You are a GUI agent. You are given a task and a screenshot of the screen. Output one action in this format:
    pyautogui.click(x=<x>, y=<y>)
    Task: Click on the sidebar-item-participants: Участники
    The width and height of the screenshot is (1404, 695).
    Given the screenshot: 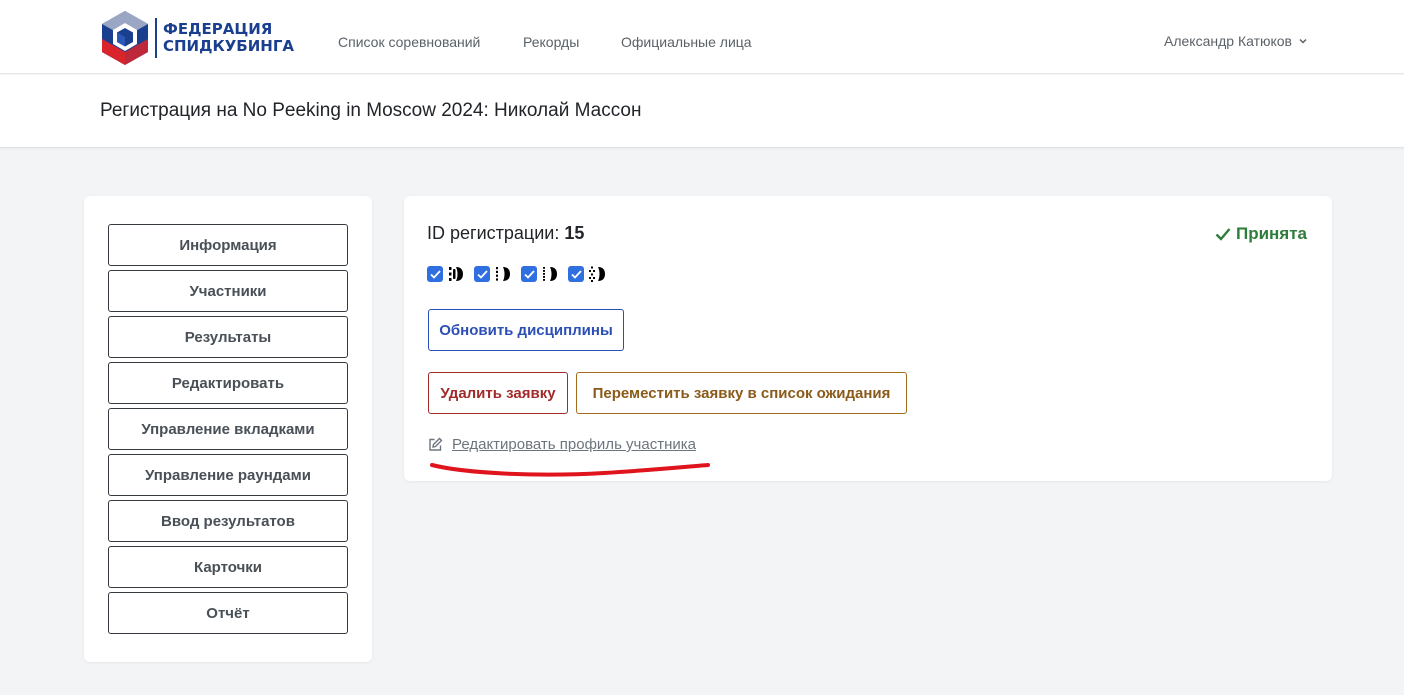 What is the action you would take?
    pyautogui.click(x=228, y=291)
    